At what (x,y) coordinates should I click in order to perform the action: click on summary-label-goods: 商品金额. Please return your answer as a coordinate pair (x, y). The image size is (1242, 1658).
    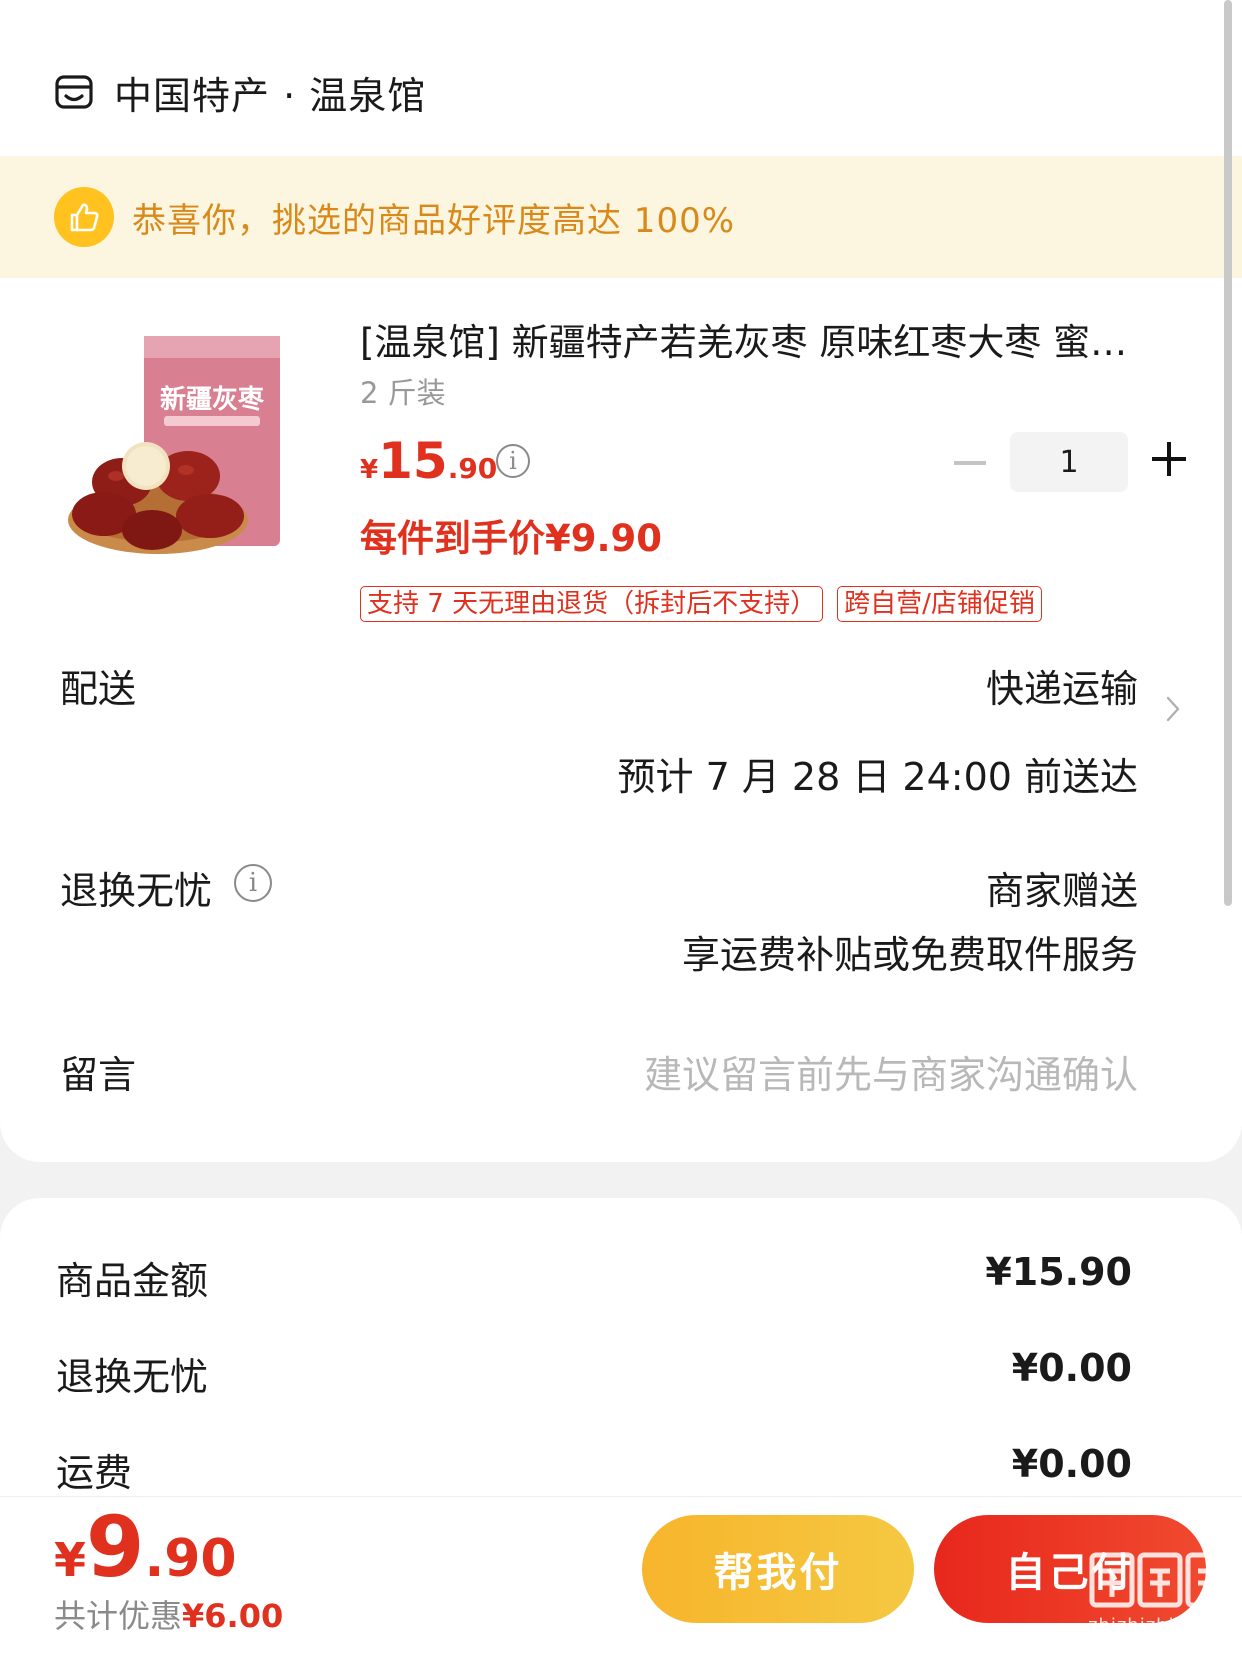
    Looking at the image, I should click on (132, 1281).